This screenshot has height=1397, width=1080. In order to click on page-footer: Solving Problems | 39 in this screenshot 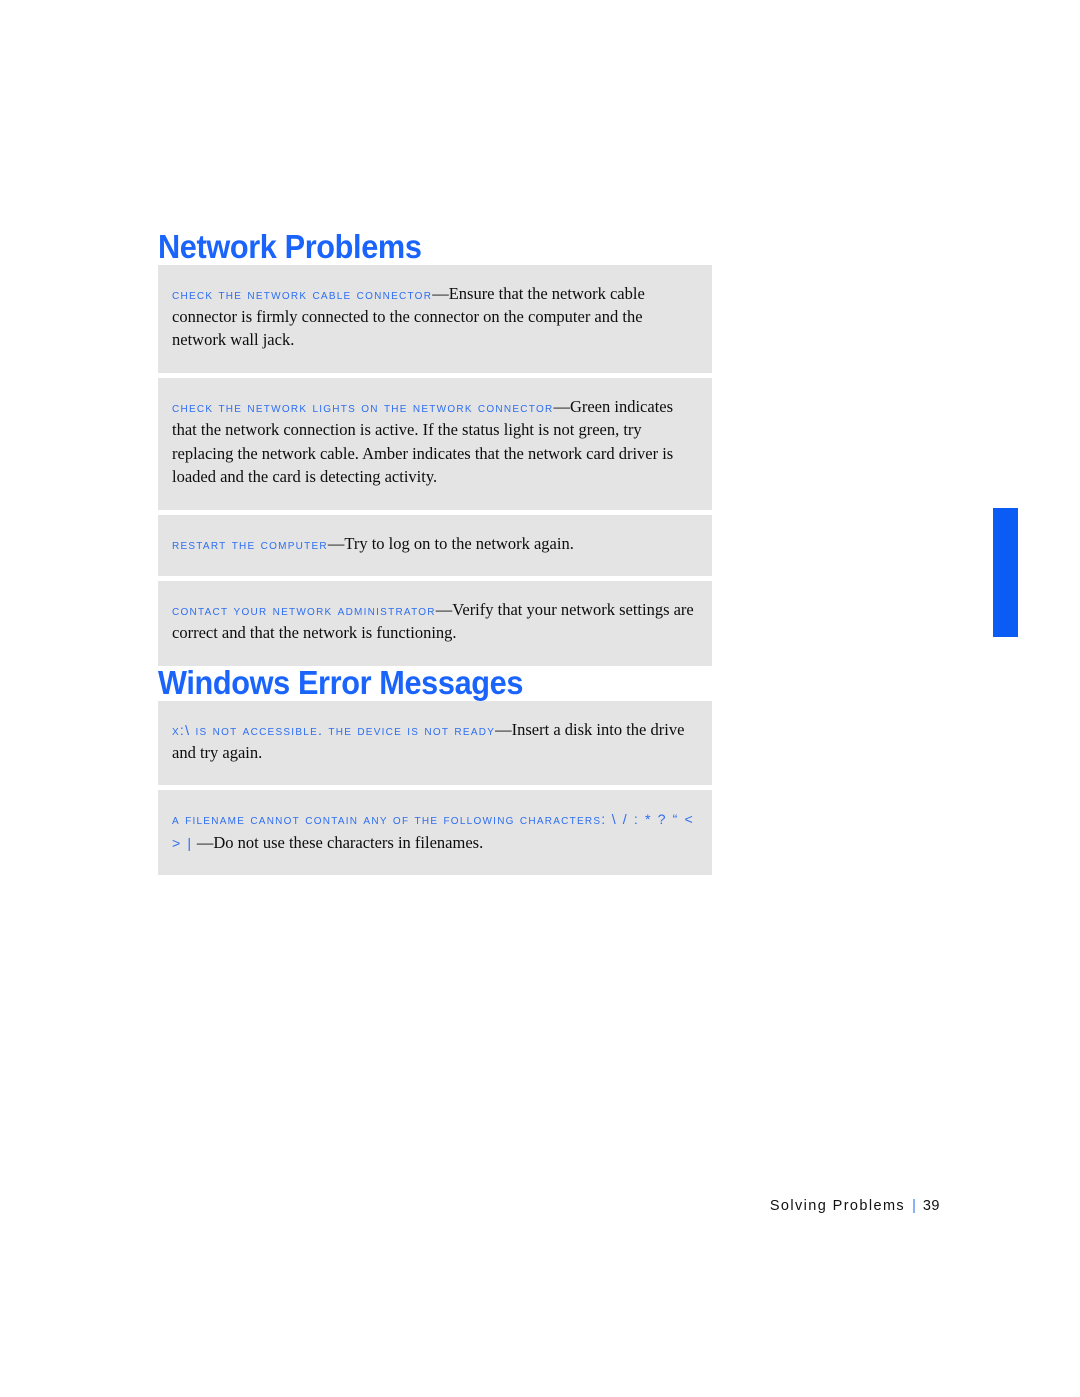, I will do `click(540, 1206)`.